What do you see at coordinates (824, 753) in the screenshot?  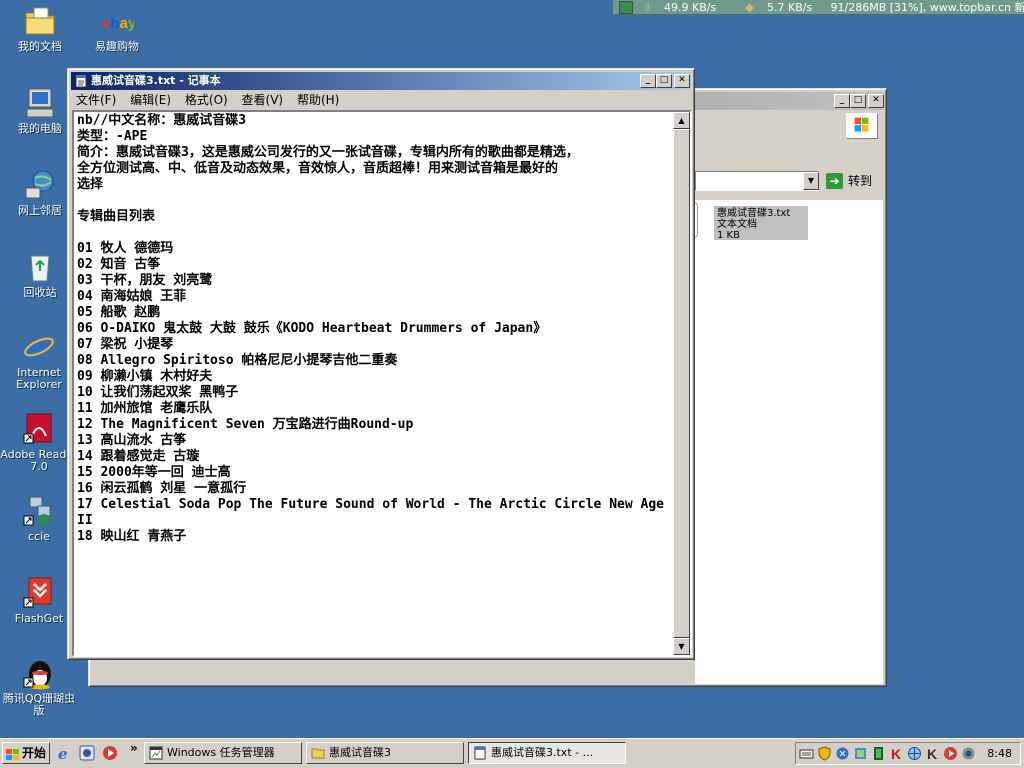 I see `shield-icon` at bounding box center [824, 753].